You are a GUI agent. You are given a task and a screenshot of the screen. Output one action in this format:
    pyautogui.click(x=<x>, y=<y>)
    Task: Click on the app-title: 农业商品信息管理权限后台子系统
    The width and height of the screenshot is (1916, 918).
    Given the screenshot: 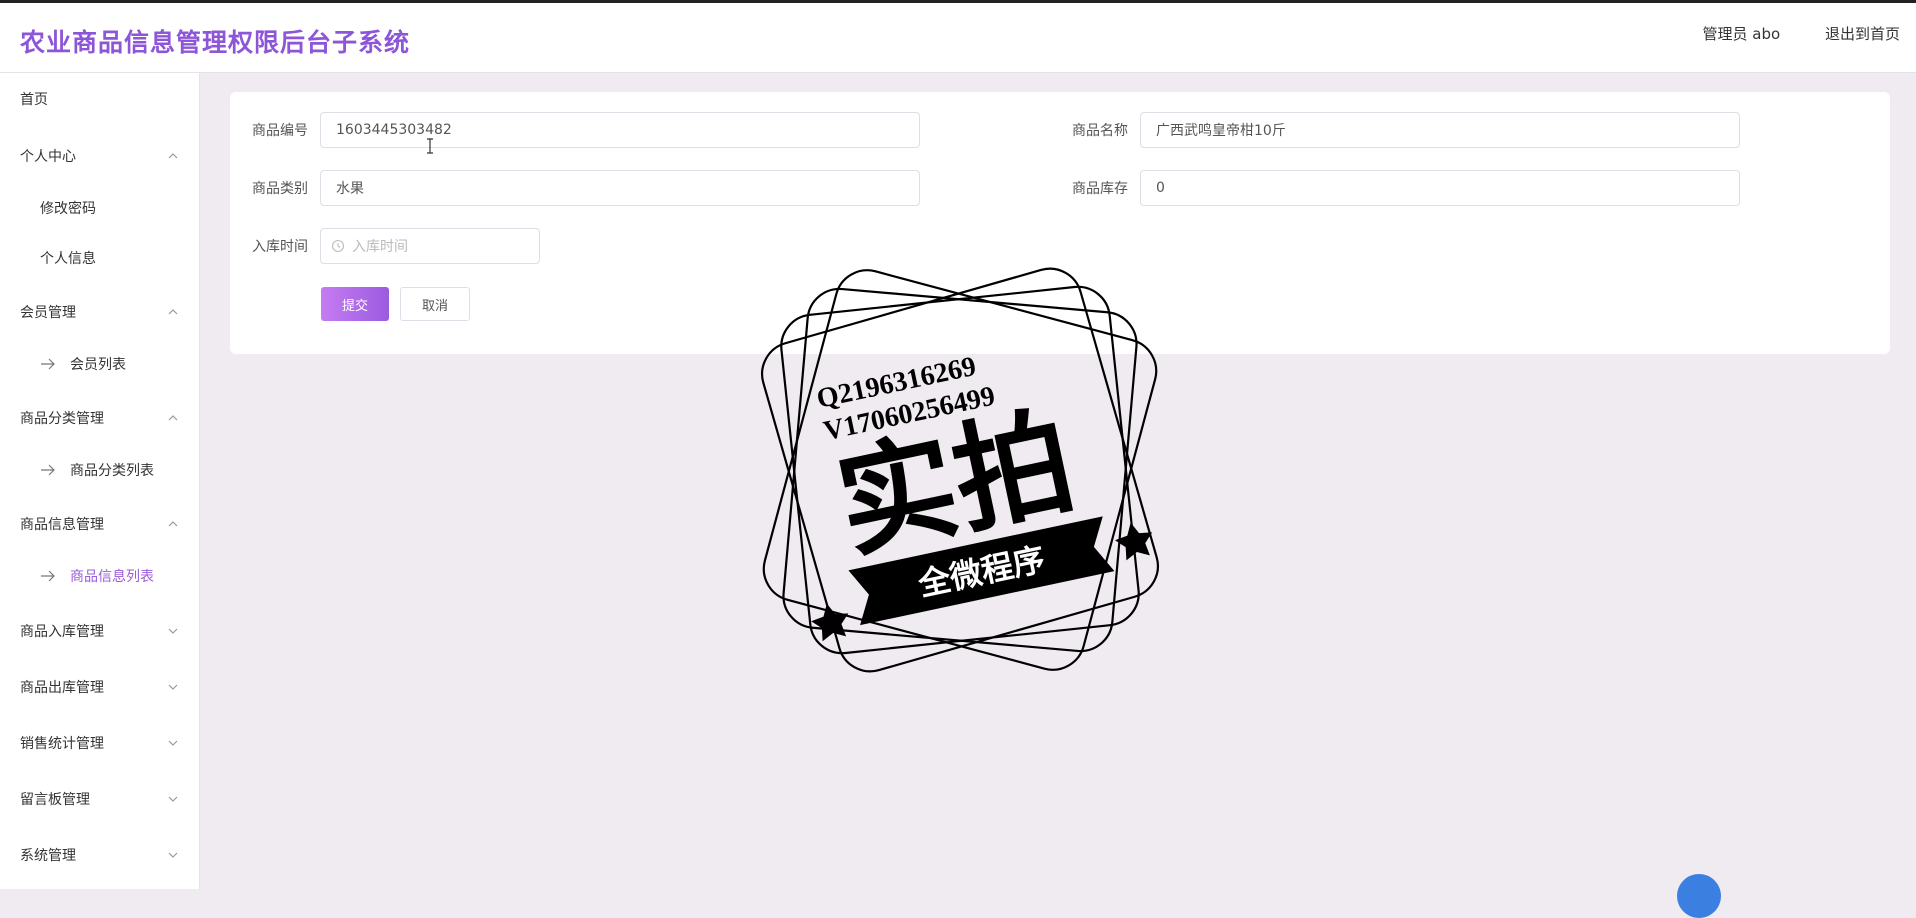 What is the action you would take?
    pyautogui.click(x=215, y=42)
    